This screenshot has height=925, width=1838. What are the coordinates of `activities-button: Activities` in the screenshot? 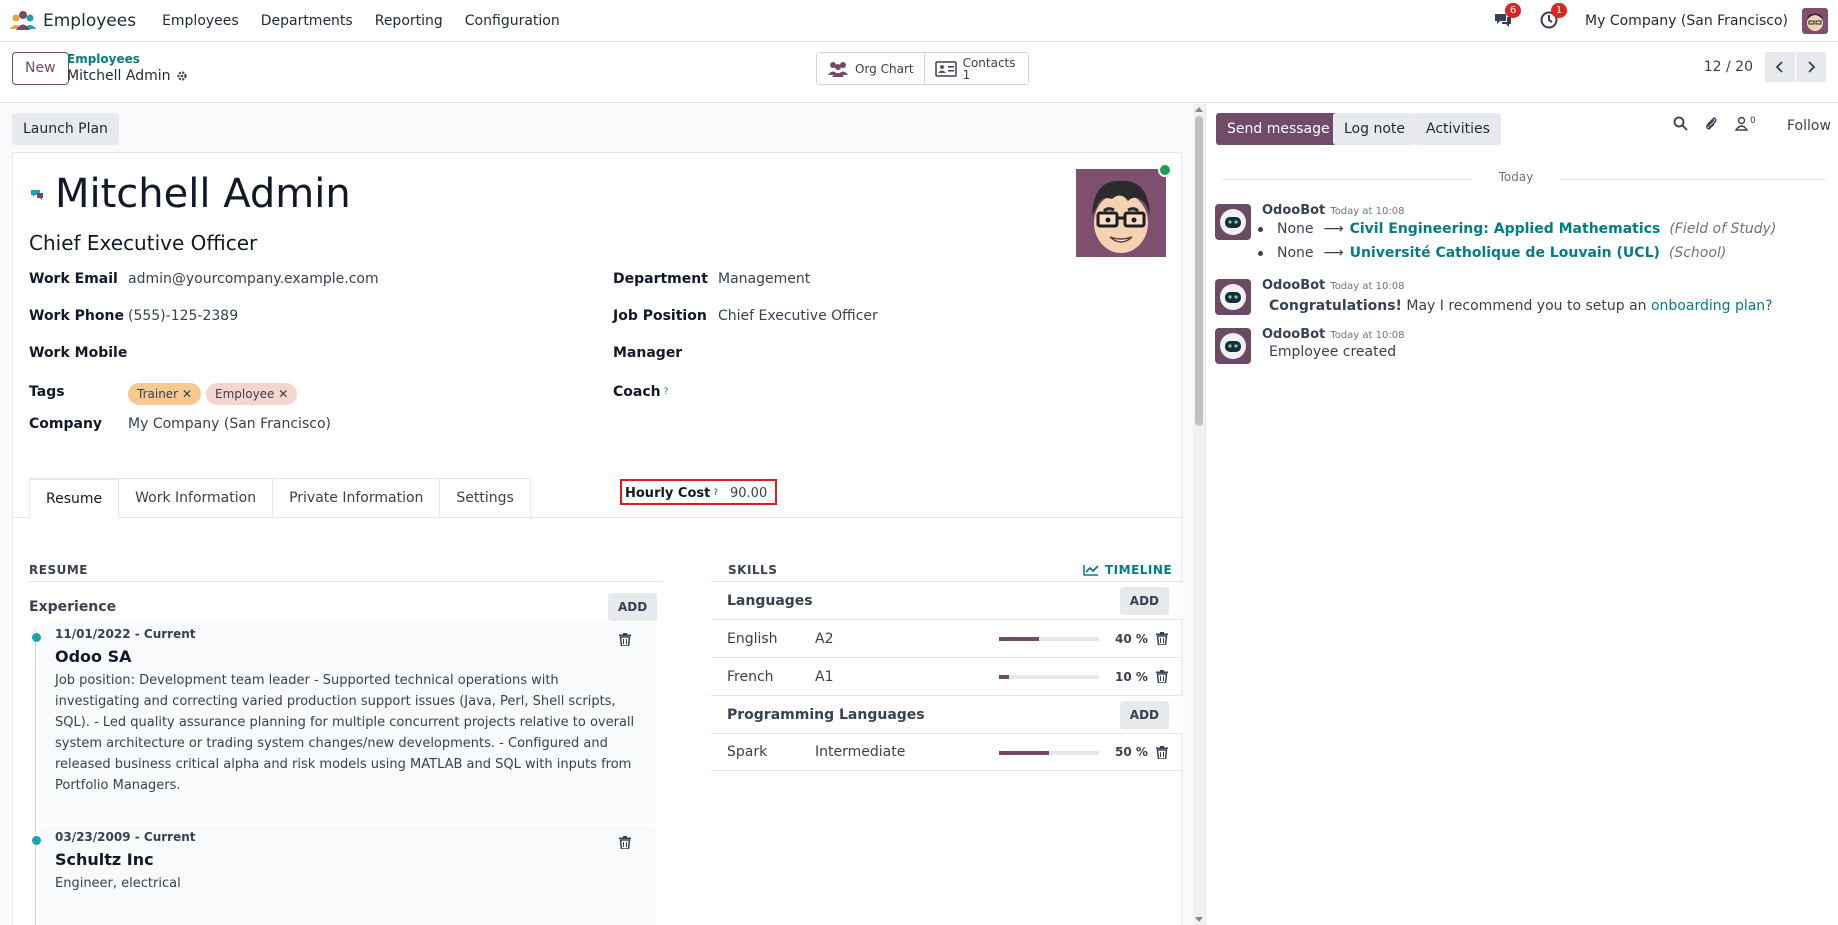 It's located at (1458, 129).